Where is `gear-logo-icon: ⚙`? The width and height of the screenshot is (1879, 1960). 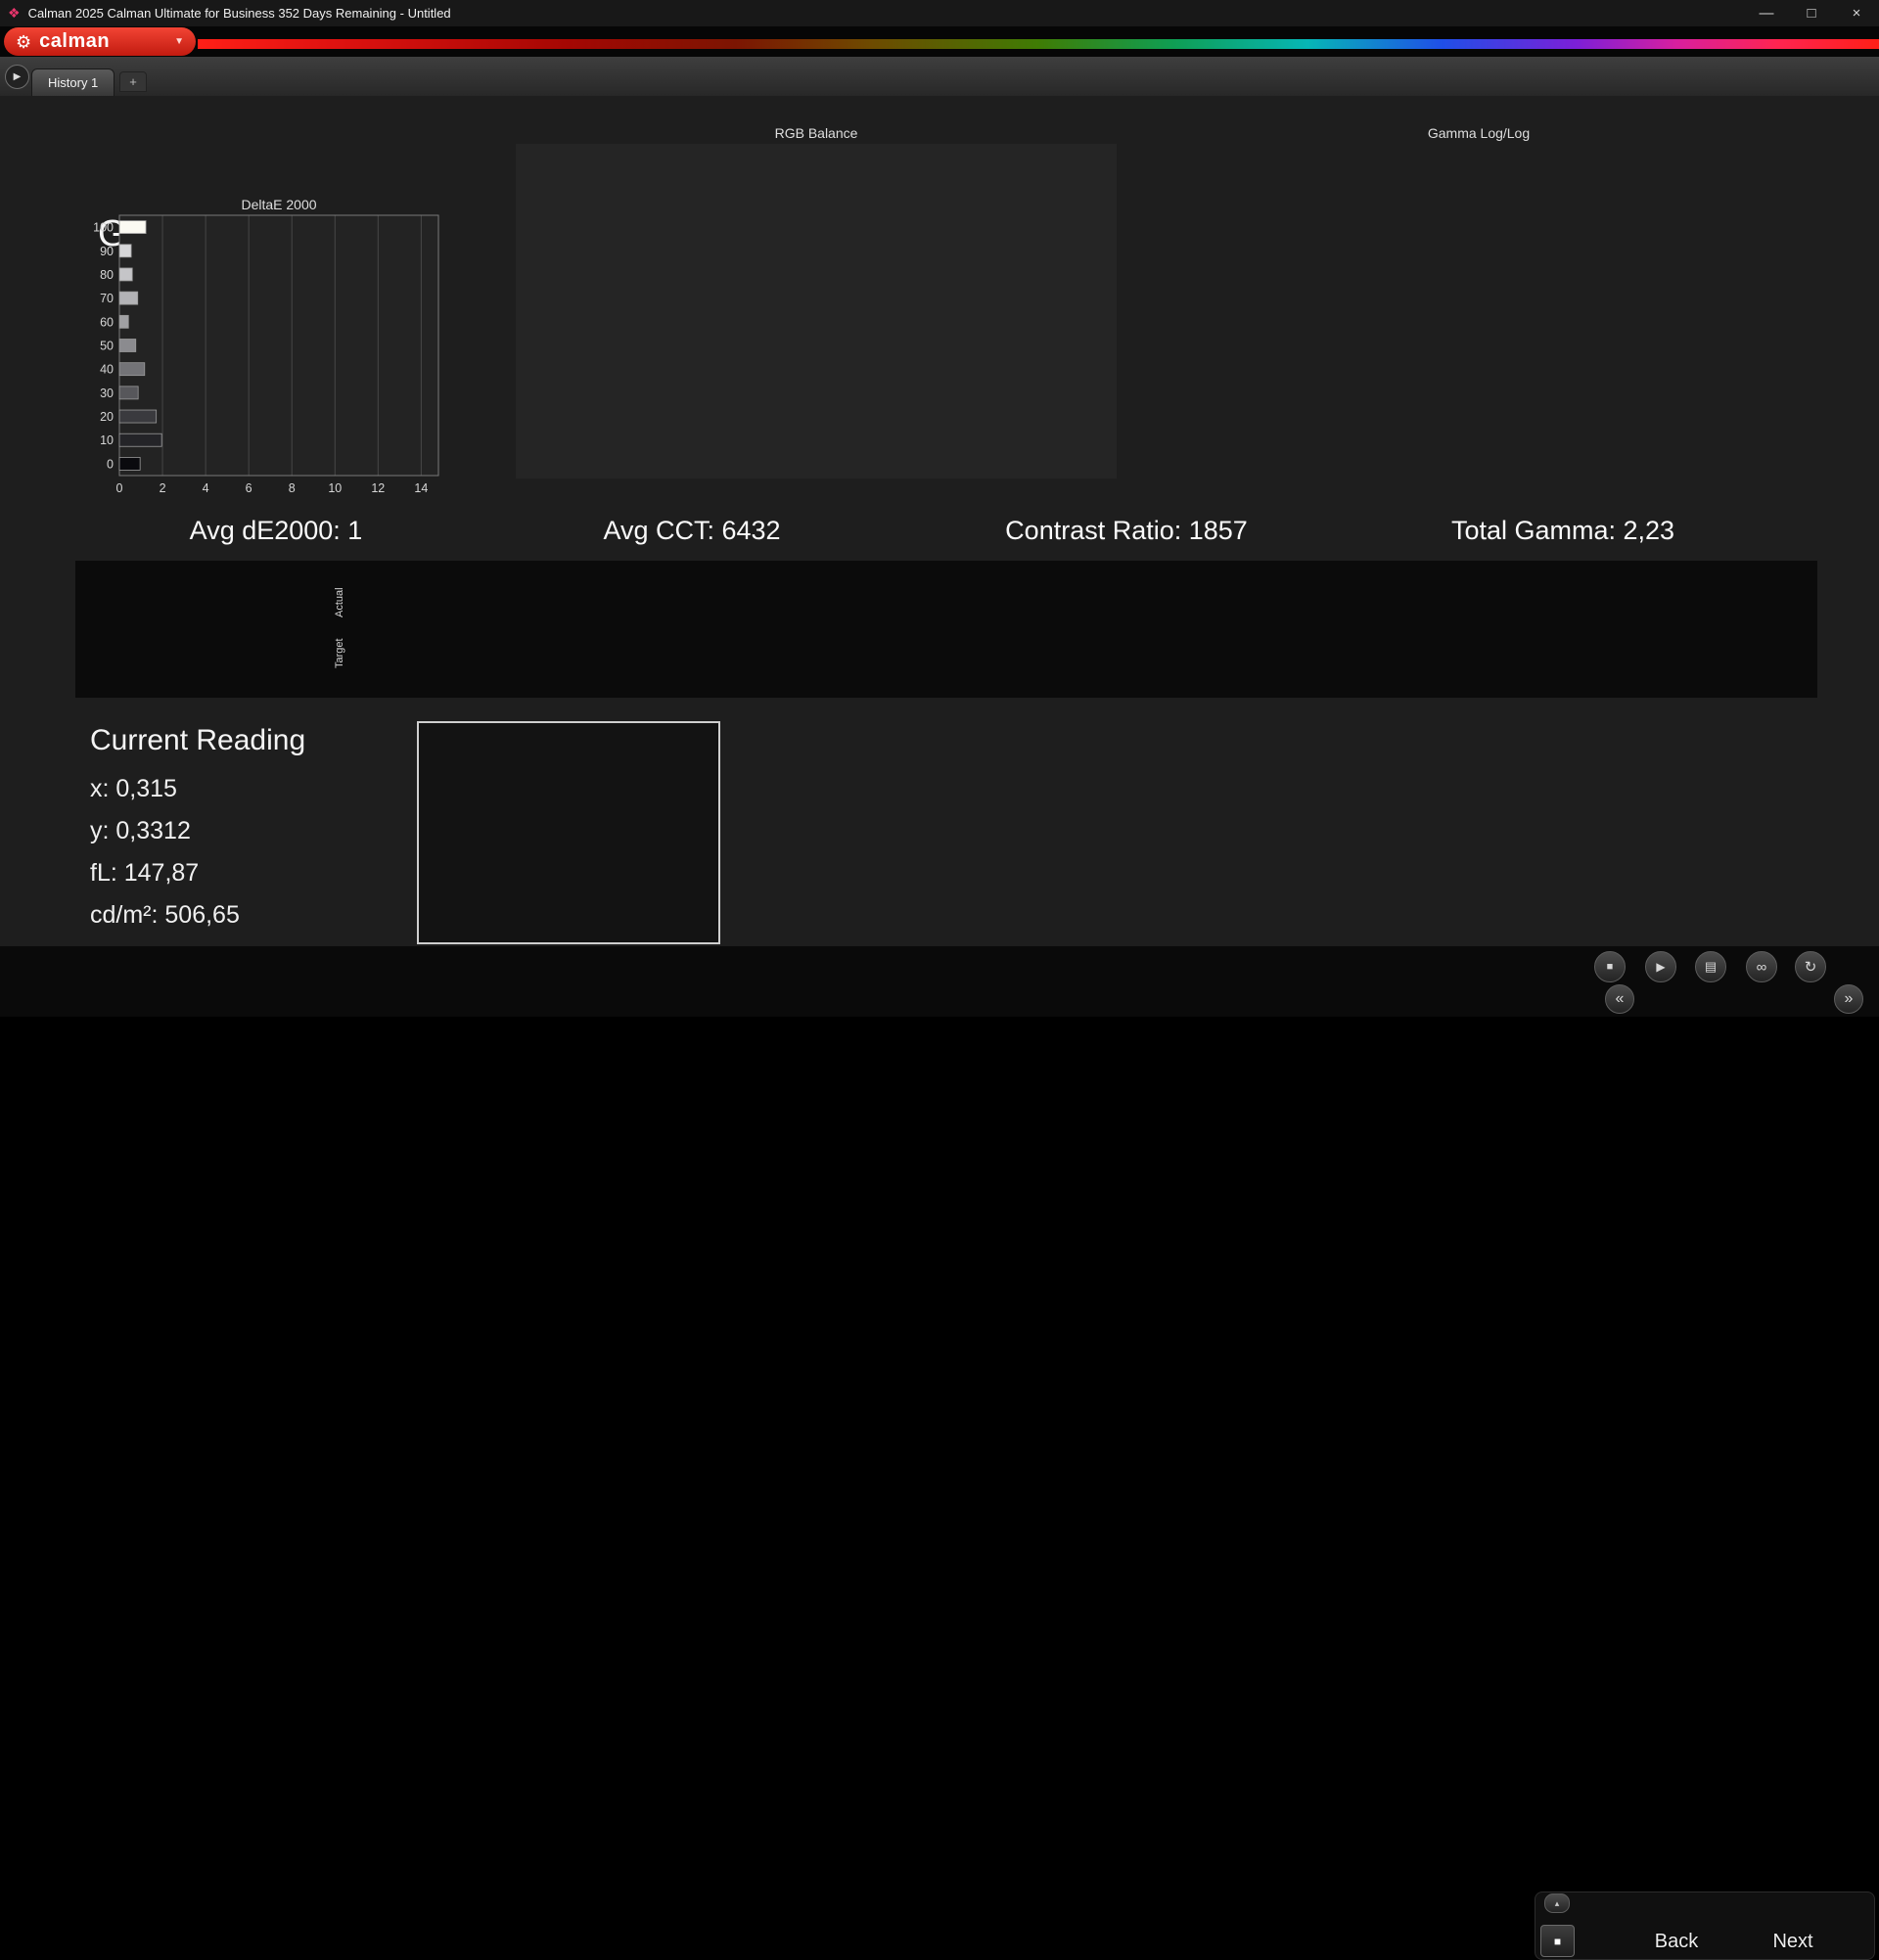
gear-logo-icon: ⚙ is located at coordinates (24, 41).